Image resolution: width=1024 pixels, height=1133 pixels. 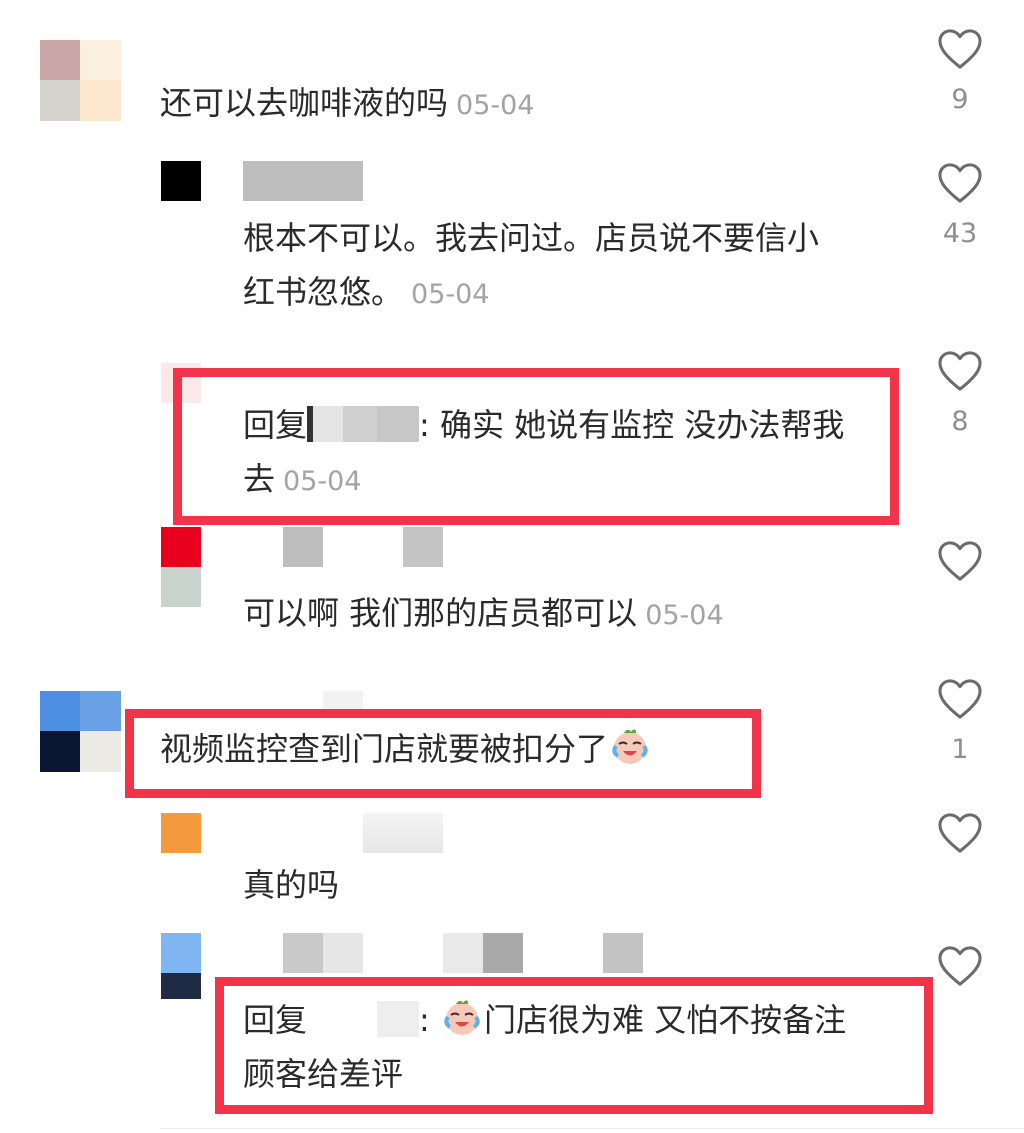 What do you see at coordinates (960, 421) in the screenshot?
I see `like-count: 8` at bounding box center [960, 421].